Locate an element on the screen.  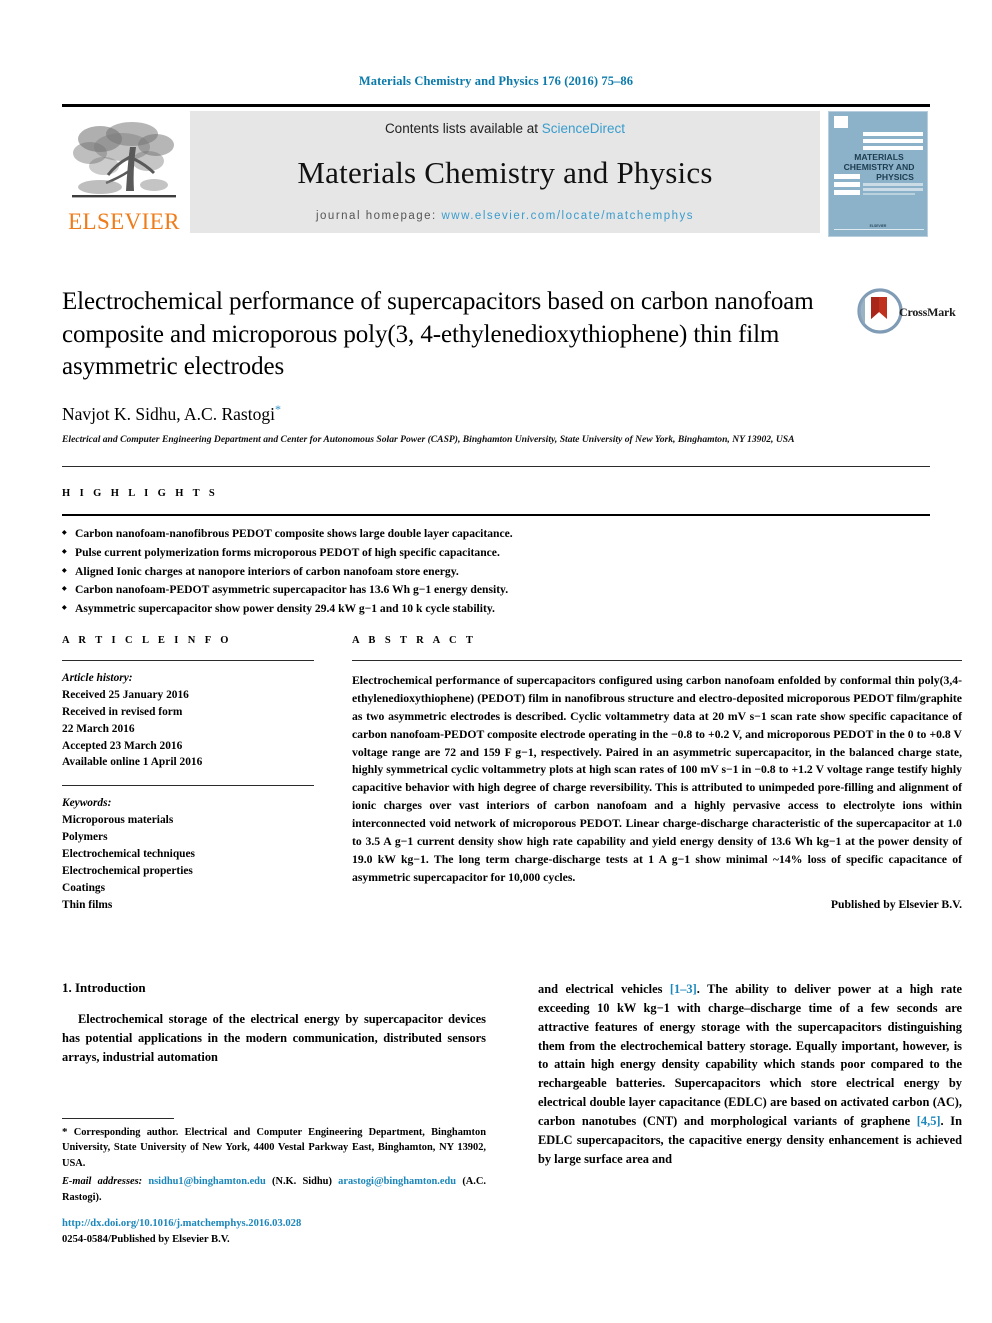
email-link-2: arastogi@binghamton.edu is located at coordinates (397, 1181).